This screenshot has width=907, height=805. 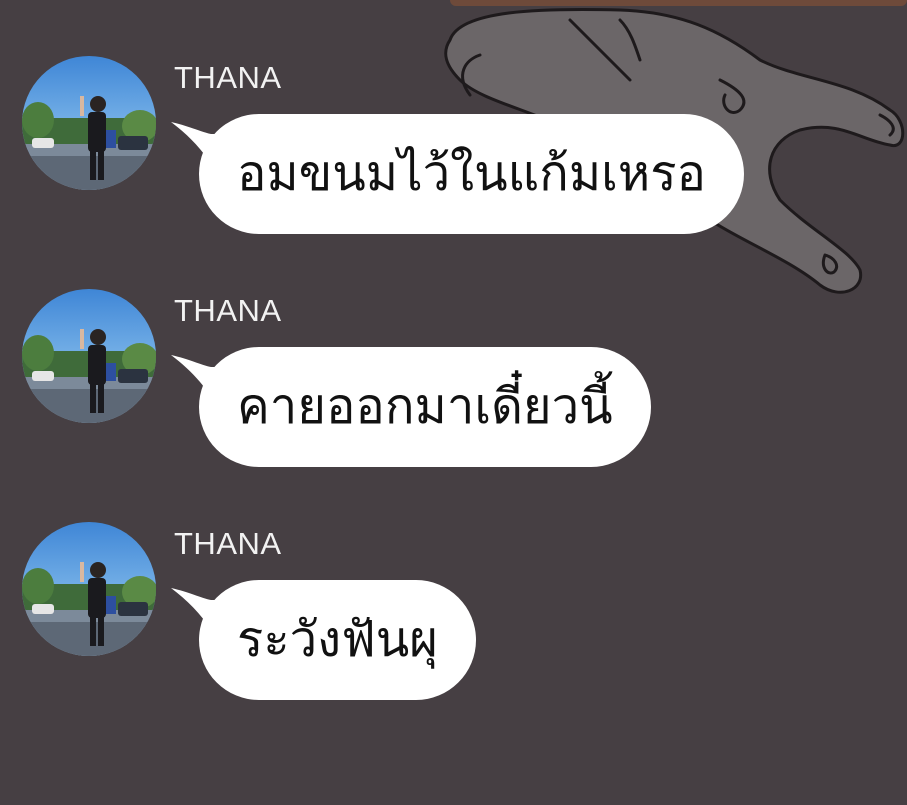 I want to click on message-bubble: คายออกมาเดี๋ยวนี้, so click(x=411, y=407).